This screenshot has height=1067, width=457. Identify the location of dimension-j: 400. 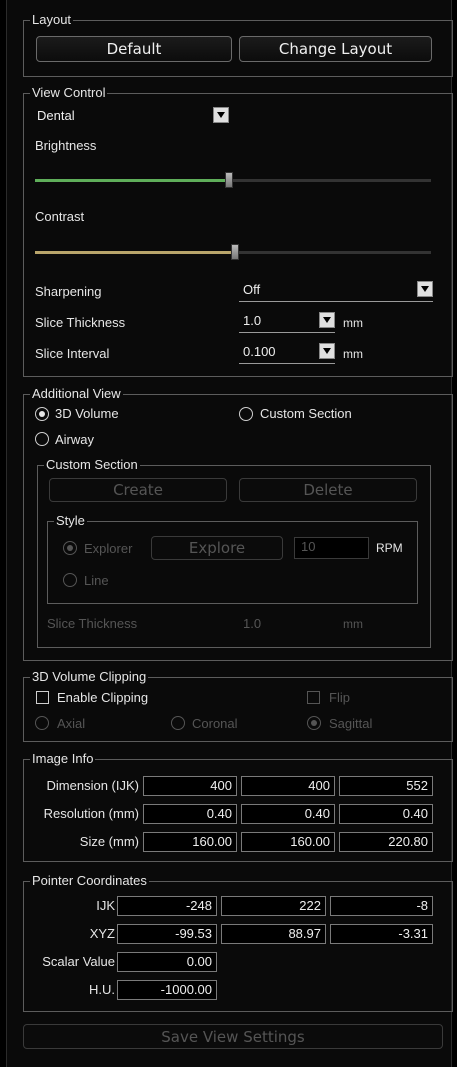
(288, 786).